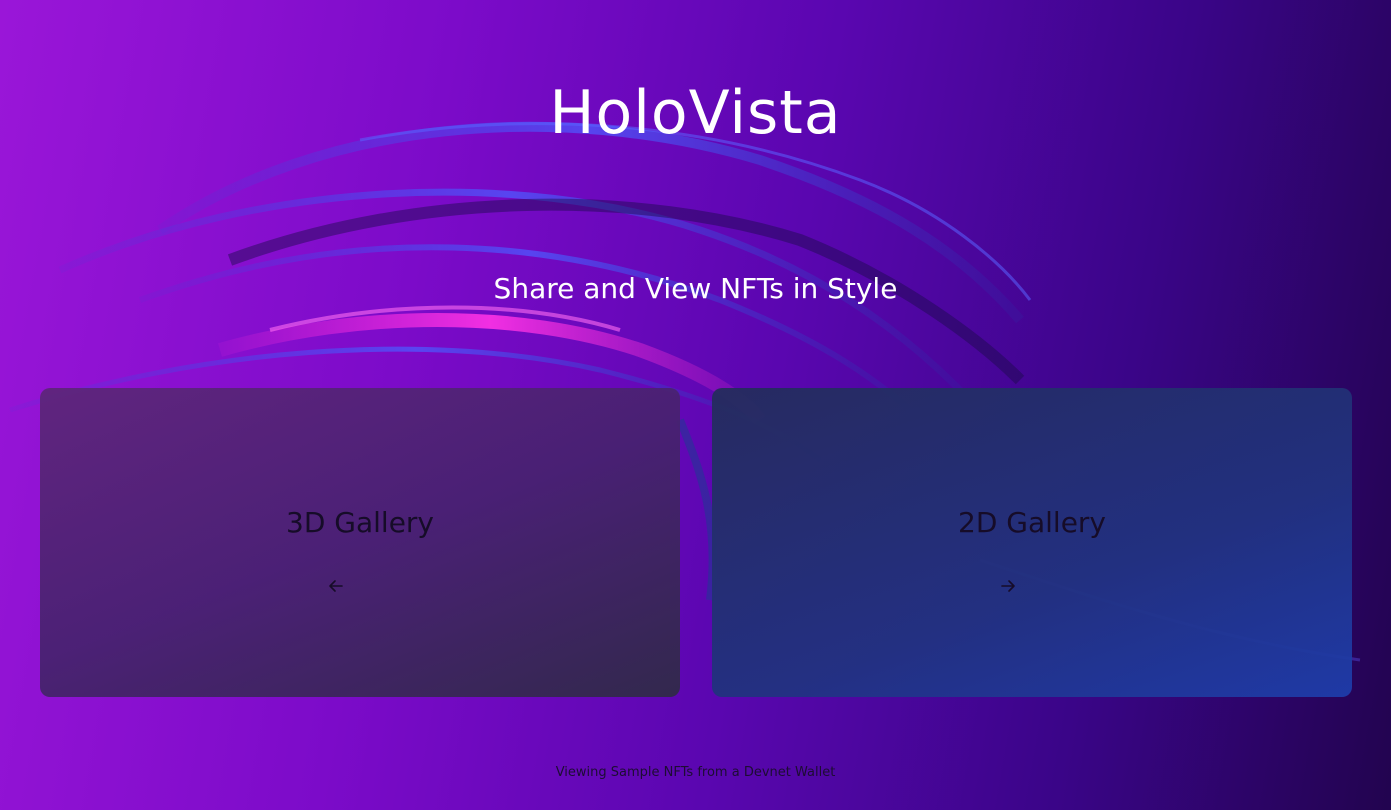  I want to click on gallery-2d-label: 2D Gallery, so click(1032, 522).